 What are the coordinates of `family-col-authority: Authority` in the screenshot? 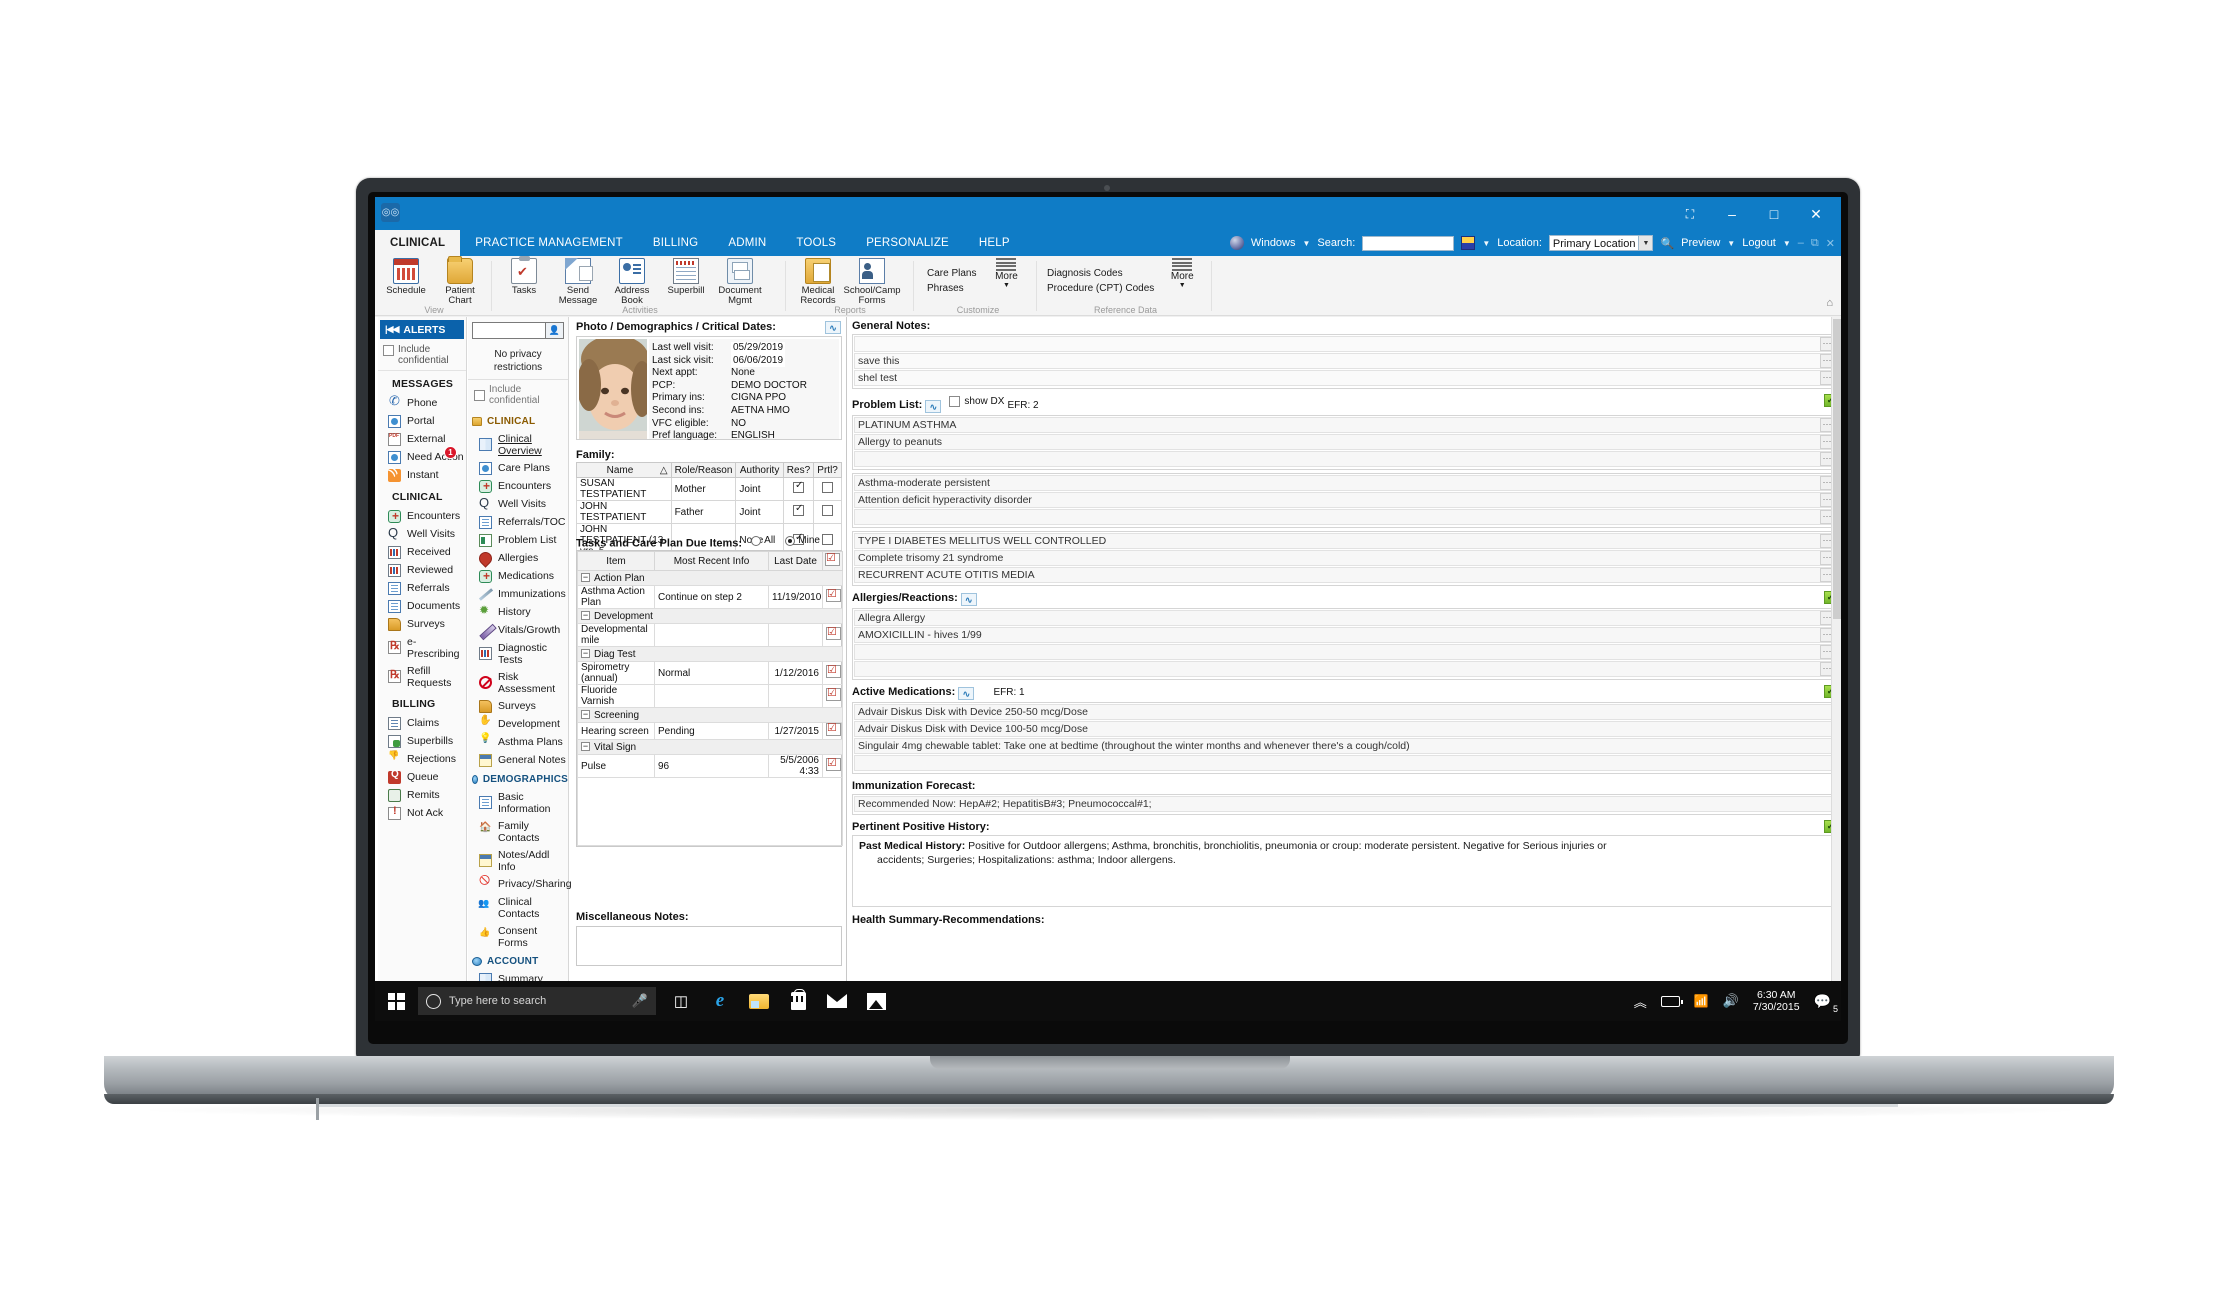 It's located at (759, 470).